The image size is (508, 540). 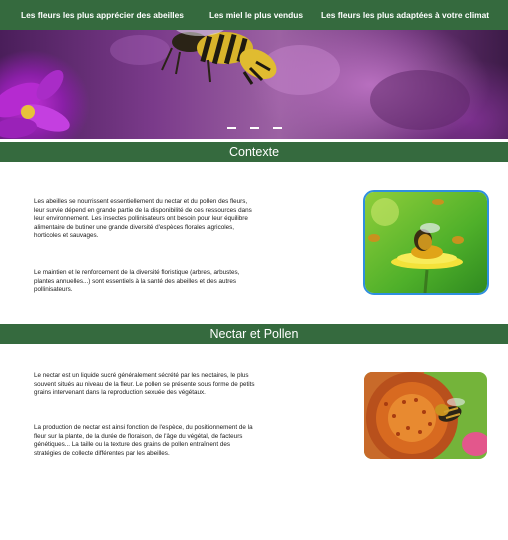 What do you see at coordinates (426, 242) in the screenshot?
I see `bees-on-flower-photo` at bounding box center [426, 242].